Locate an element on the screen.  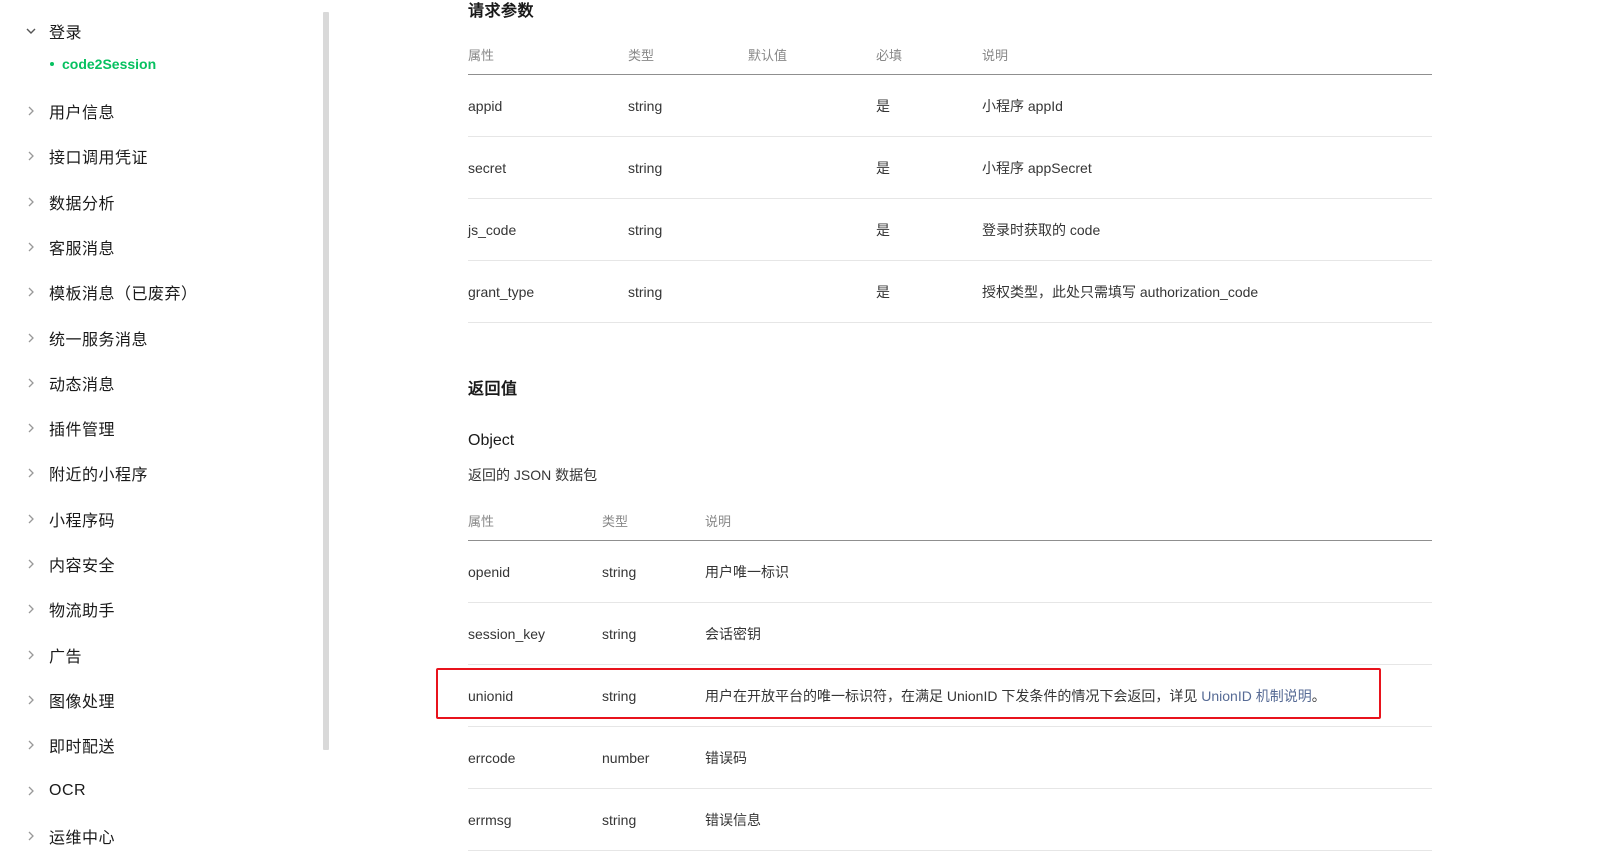
sidebar-item: 运维中心 is located at coordinates (150, 836).